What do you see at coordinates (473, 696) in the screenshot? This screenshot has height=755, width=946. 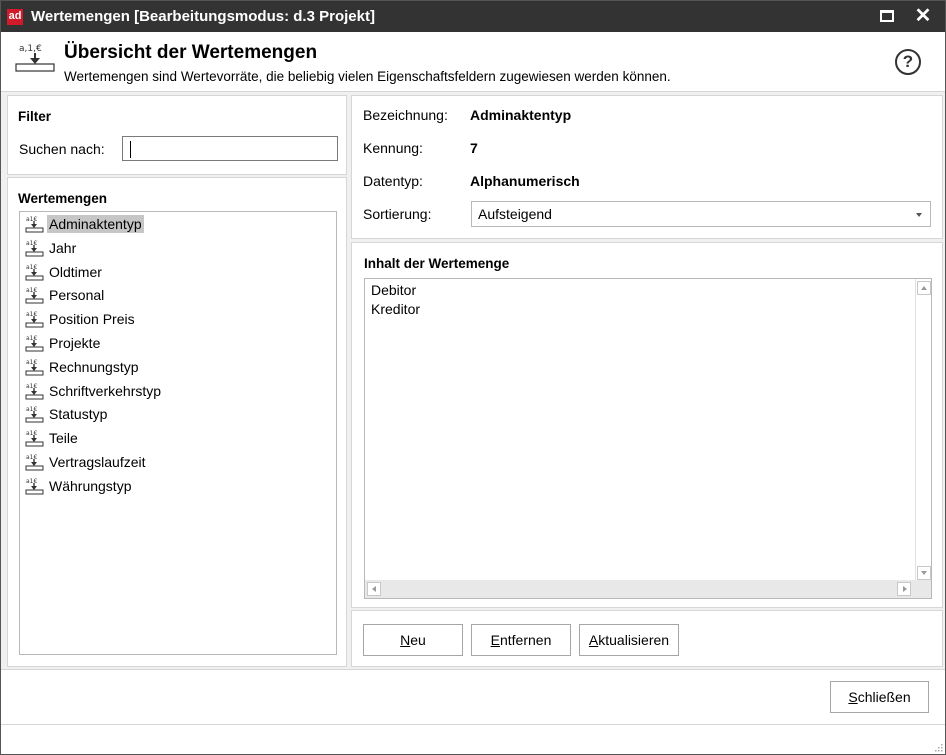 I see `dialog-footer: Schließen` at bounding box center [473, 696].